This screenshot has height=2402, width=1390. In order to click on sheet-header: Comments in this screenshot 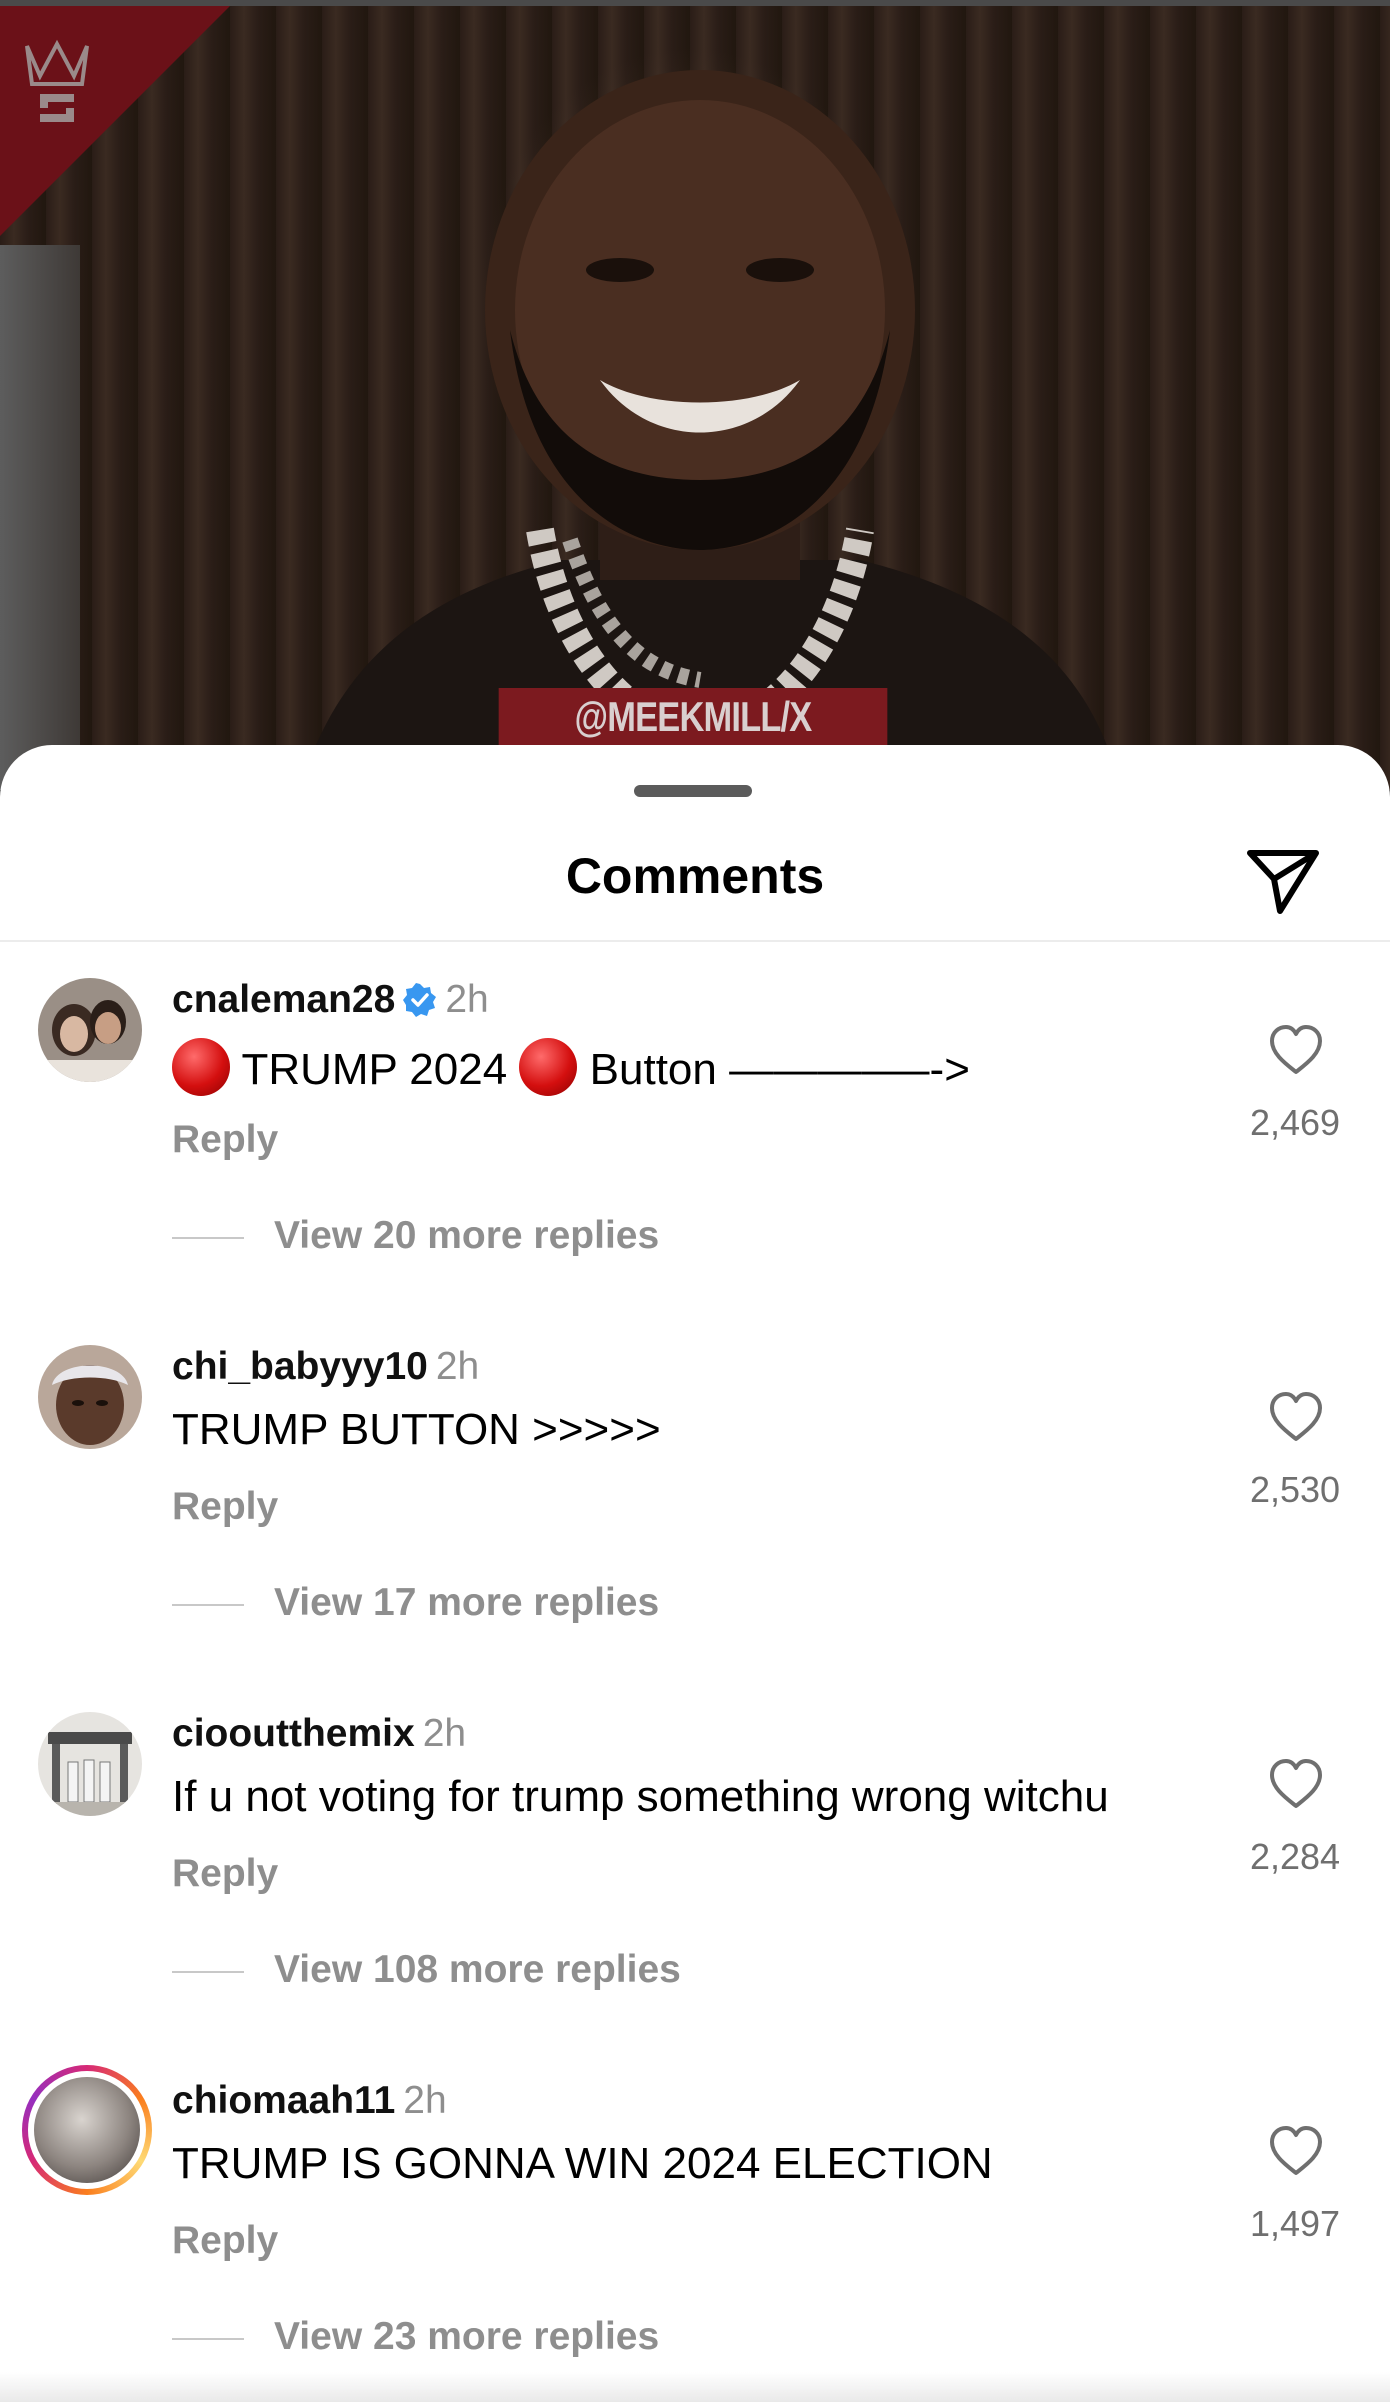, I will do `click(695, 873)`.